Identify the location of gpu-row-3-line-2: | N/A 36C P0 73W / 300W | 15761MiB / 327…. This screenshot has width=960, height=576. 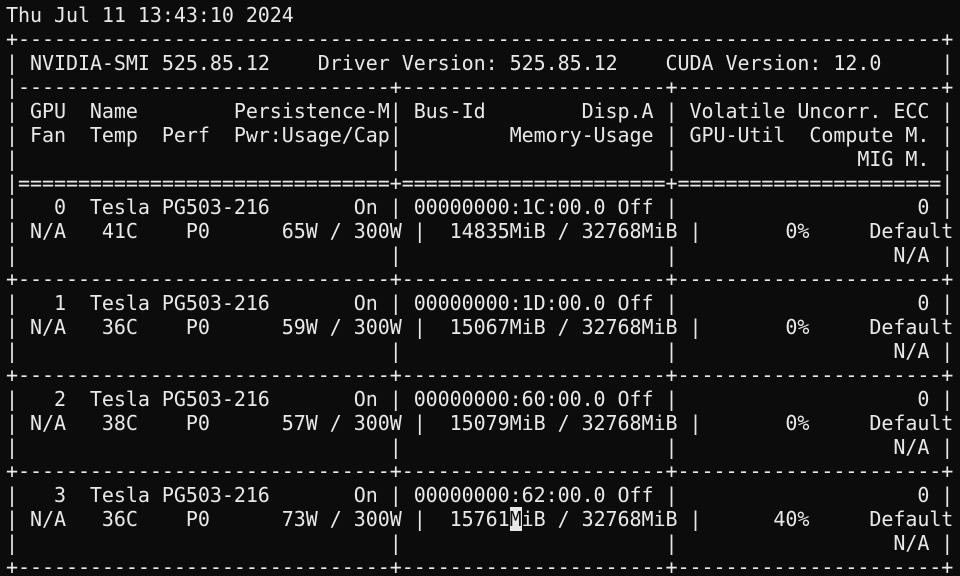
(483, 519).